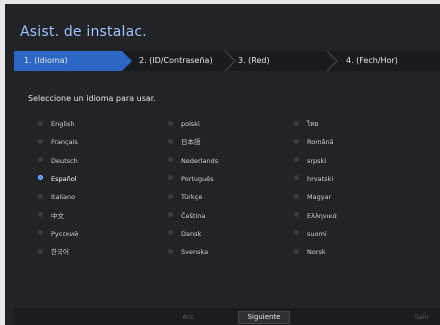  Describe the element at coordinates (193, 215) in the screenshot. I see `language-label: Čeština` at that location.